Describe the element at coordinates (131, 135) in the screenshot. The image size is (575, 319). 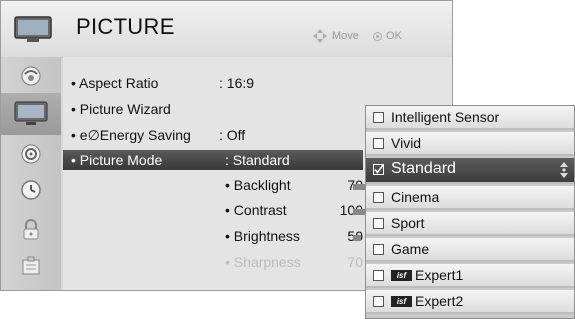
I see `energy-saving-label: • e∅Energy Saving` at that location.